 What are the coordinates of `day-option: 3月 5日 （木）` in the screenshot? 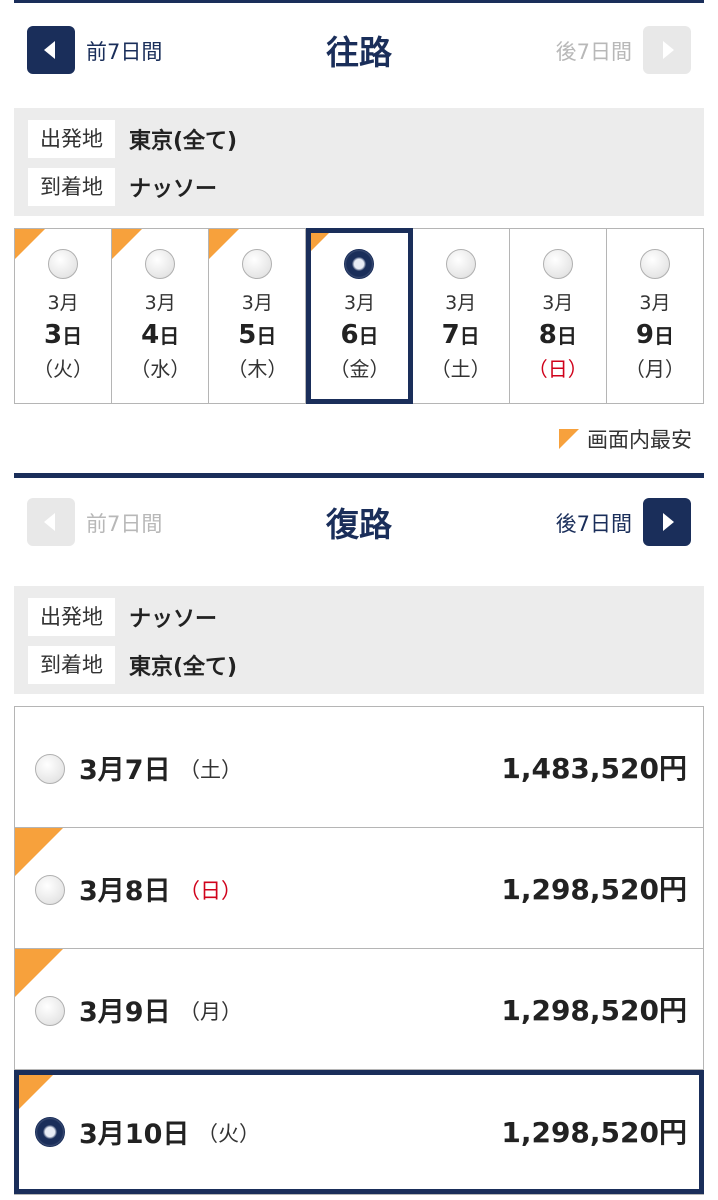 It's located at (258, 316).